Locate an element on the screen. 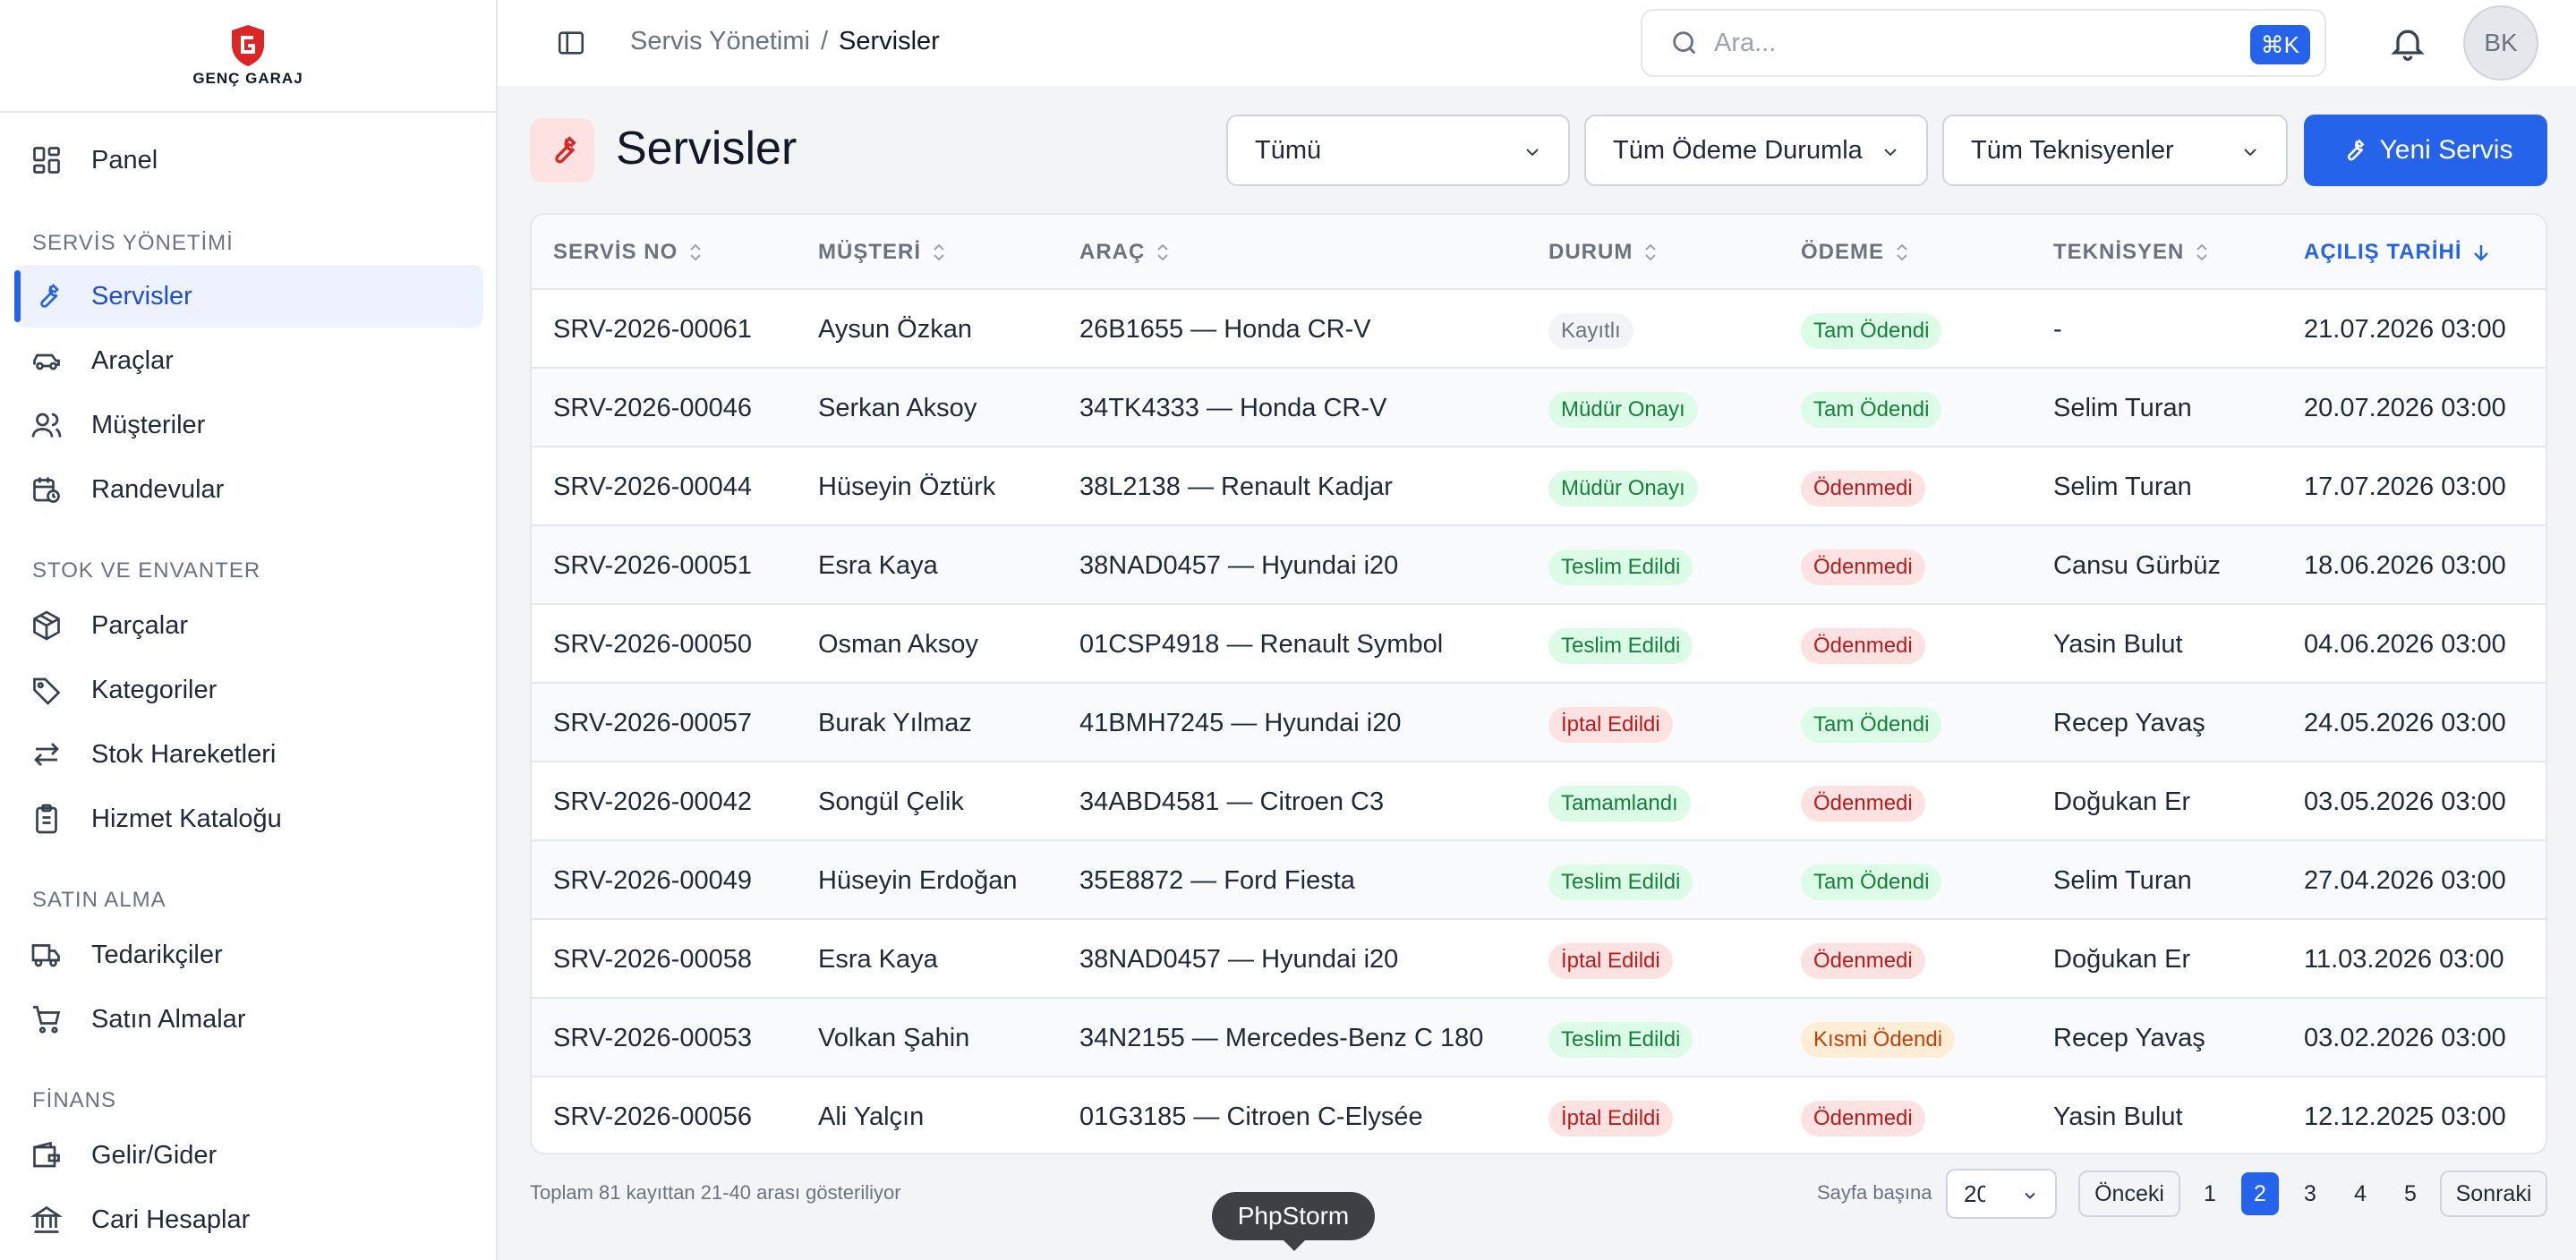 The image size is (2576, 1260). status-badge: Kayıtlı is located at coordinates (1590, 331).